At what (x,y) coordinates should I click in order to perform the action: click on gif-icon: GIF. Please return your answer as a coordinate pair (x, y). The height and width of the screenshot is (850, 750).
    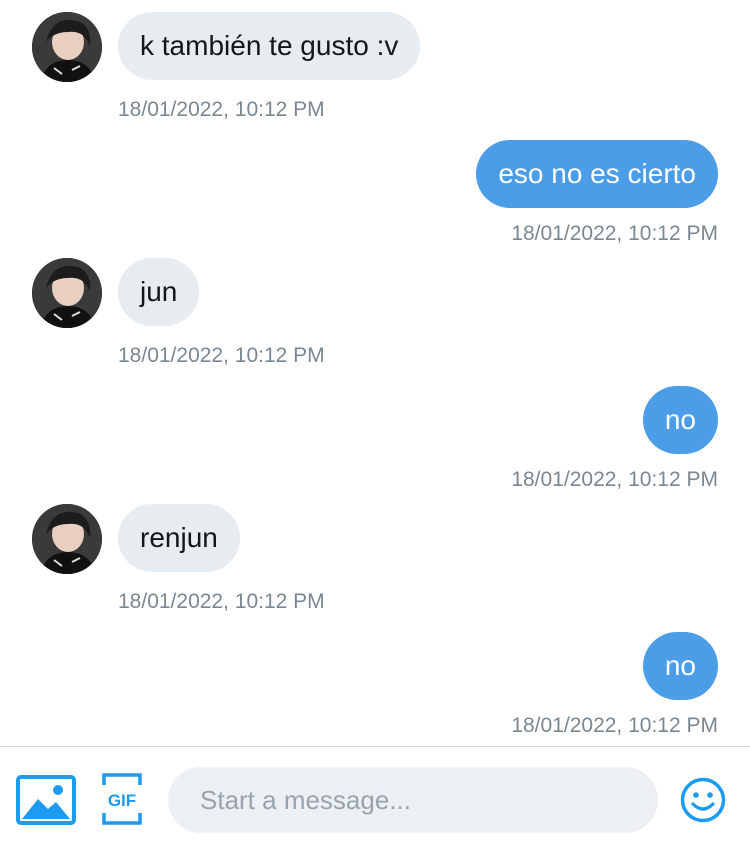
    Looking at the image, I should click on (122, 801).